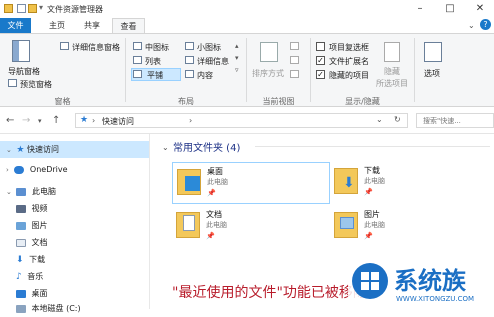 The width and height of the screenshot is (494, 317). I want to click on forward-icon: →, so click(26, 120).